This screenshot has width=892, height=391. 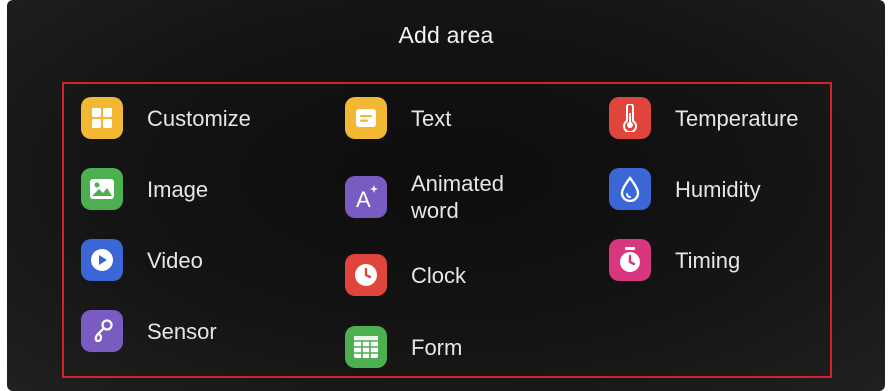 What do you see at coordinates (398, 118) in the screenshot?
I see `text-option: Text` at bounding box center [398, 118].